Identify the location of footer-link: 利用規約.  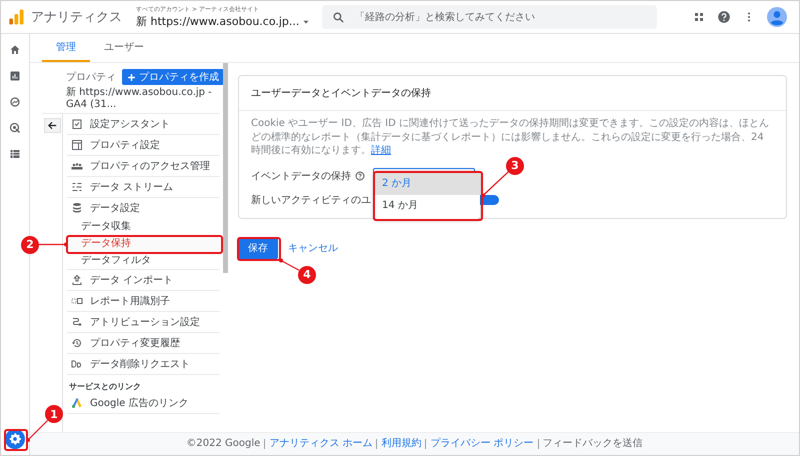
(401, 444).